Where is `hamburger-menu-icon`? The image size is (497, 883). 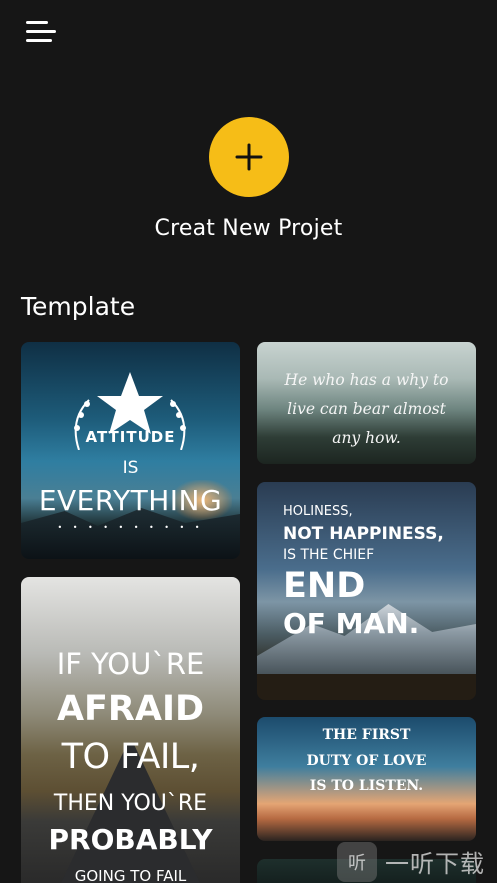 hamburger-menu-icon is located at coordinates (41, 33).